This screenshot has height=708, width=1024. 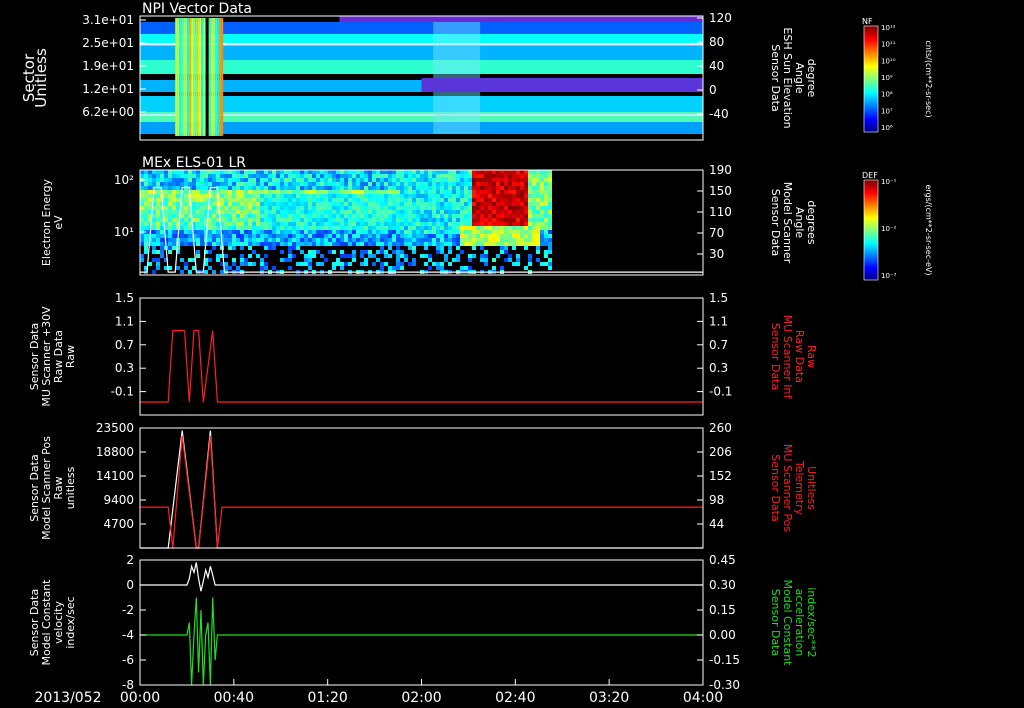 What do you see at coordinates (775, 222) in the screenshot?
I see `right-axis-title-line: Sensor Data` at bounding box center [775, 222].